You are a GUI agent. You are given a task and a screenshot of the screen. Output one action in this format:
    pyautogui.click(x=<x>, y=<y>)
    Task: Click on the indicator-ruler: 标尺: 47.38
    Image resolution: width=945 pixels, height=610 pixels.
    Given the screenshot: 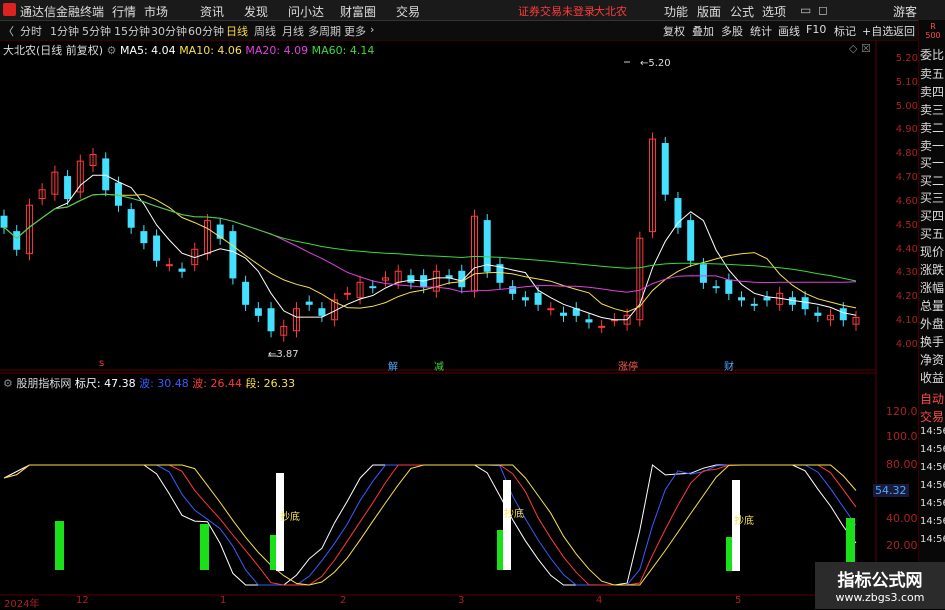 What is the action you would take?
    pyautogui.click(x=105, y=383)
    